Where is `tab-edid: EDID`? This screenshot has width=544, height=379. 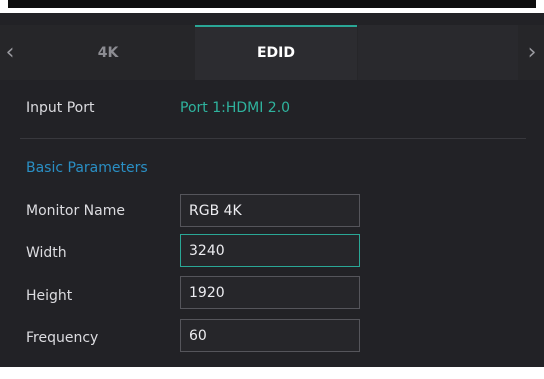
tab-edid: EDID is located at coordinates (276, 52).